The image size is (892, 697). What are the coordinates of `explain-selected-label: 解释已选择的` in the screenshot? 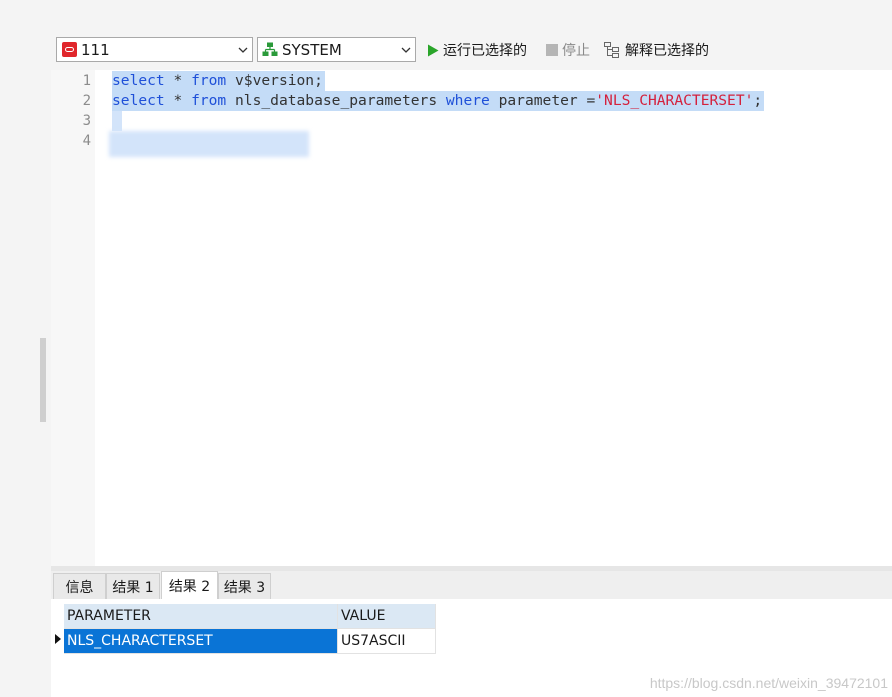 It's located at (667, 51).